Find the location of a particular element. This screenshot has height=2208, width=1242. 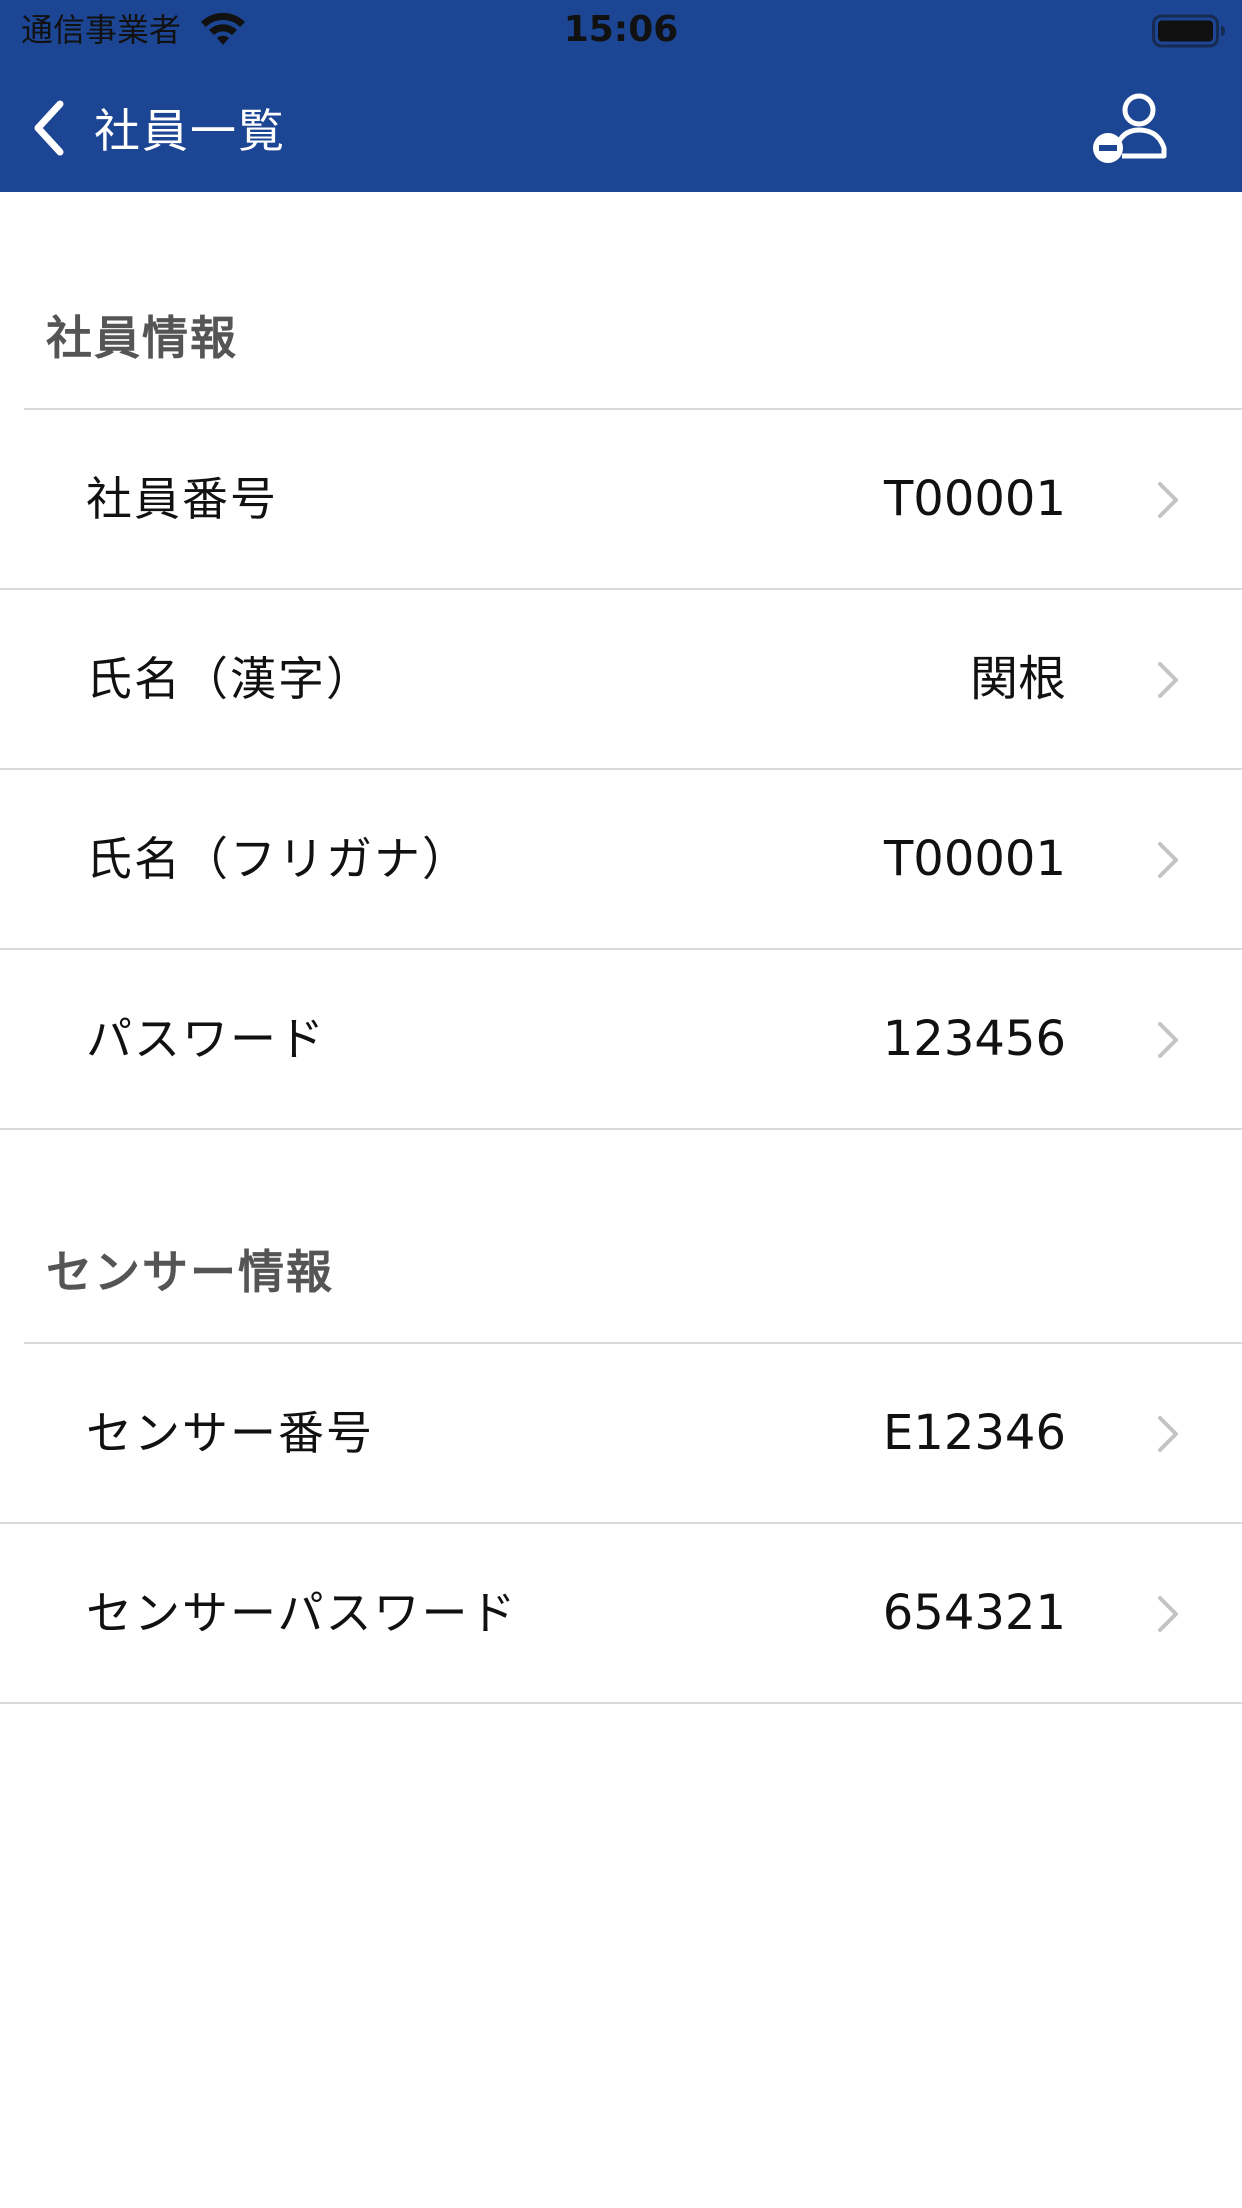

app-header: 通信事業者 15:06 社員一覧 is located at coordinates (621, 96).